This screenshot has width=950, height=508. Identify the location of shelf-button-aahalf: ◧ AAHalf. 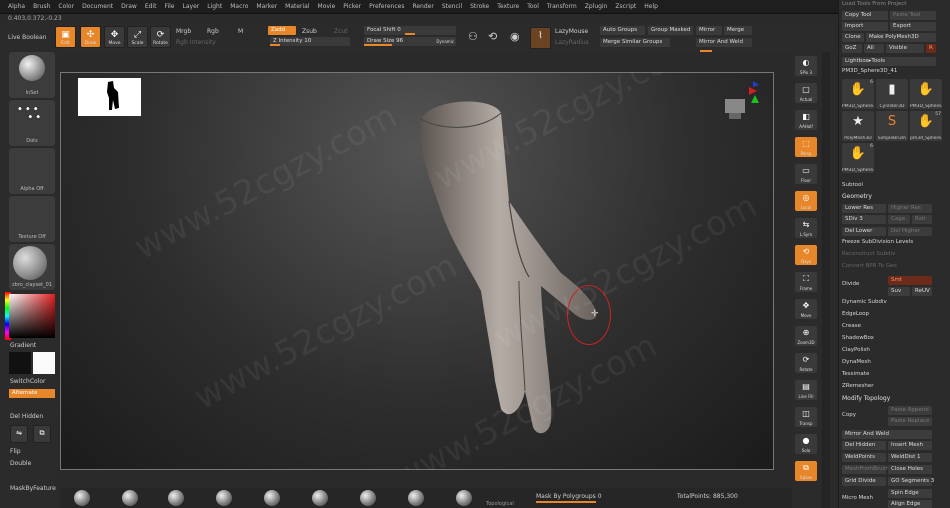
(806, 120).